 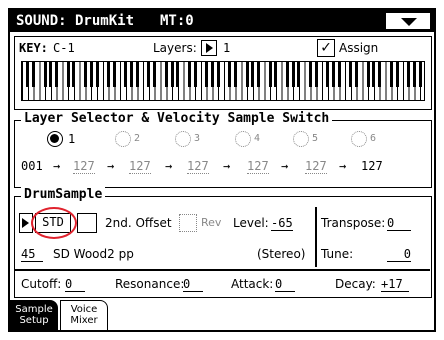 I want to click on velocity-arrow-6: →, so click(x=343, y=166).